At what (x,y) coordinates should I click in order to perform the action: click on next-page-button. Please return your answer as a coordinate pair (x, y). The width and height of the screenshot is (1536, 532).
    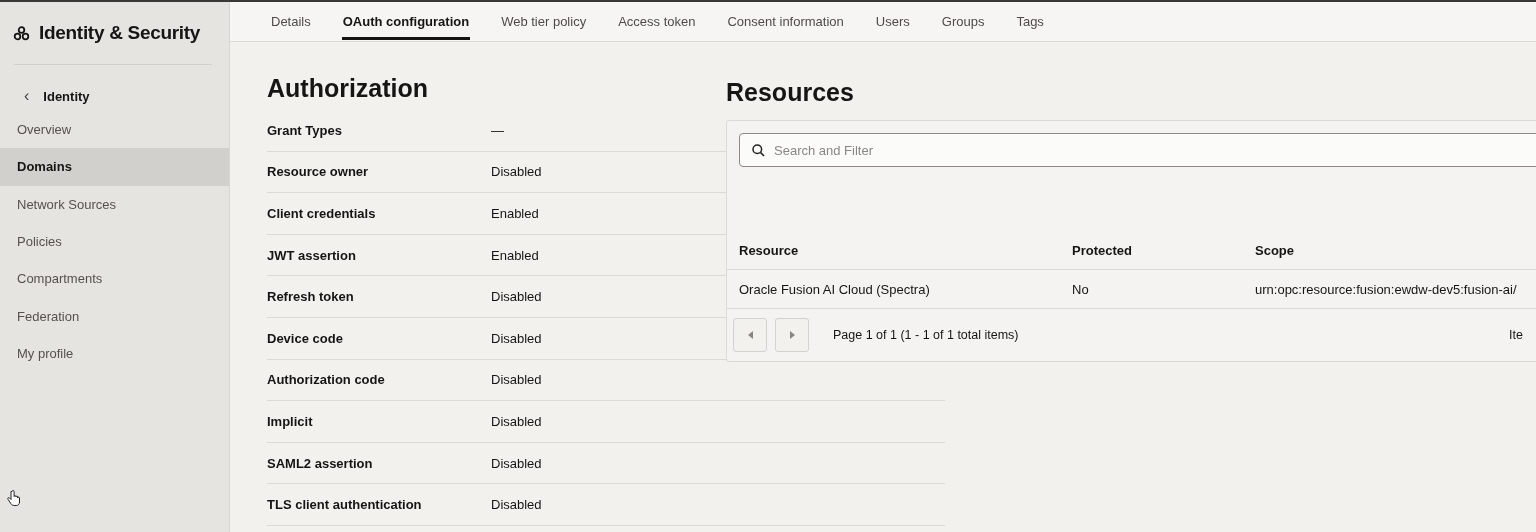
    Looking at the image, I should click on (792, 335).